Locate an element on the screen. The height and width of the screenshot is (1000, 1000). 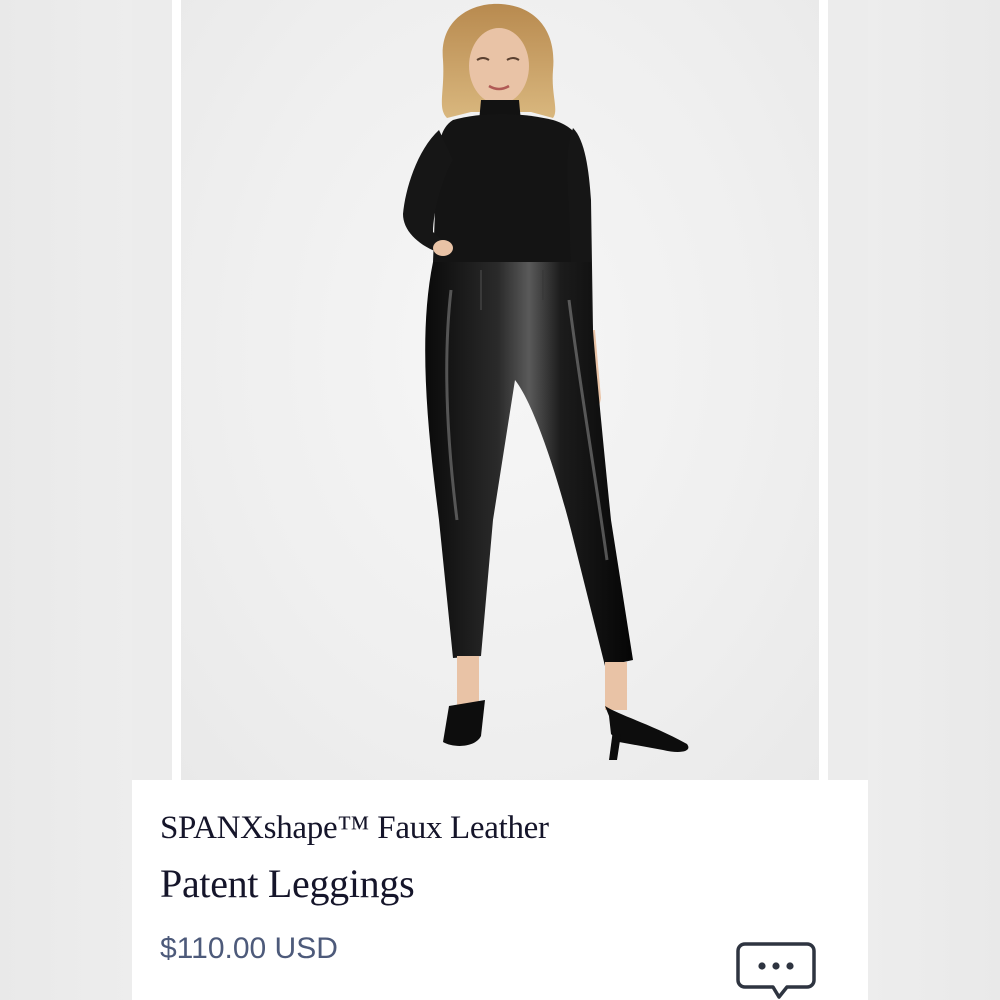
next-slide-peek is located at coordinates (848, 390).